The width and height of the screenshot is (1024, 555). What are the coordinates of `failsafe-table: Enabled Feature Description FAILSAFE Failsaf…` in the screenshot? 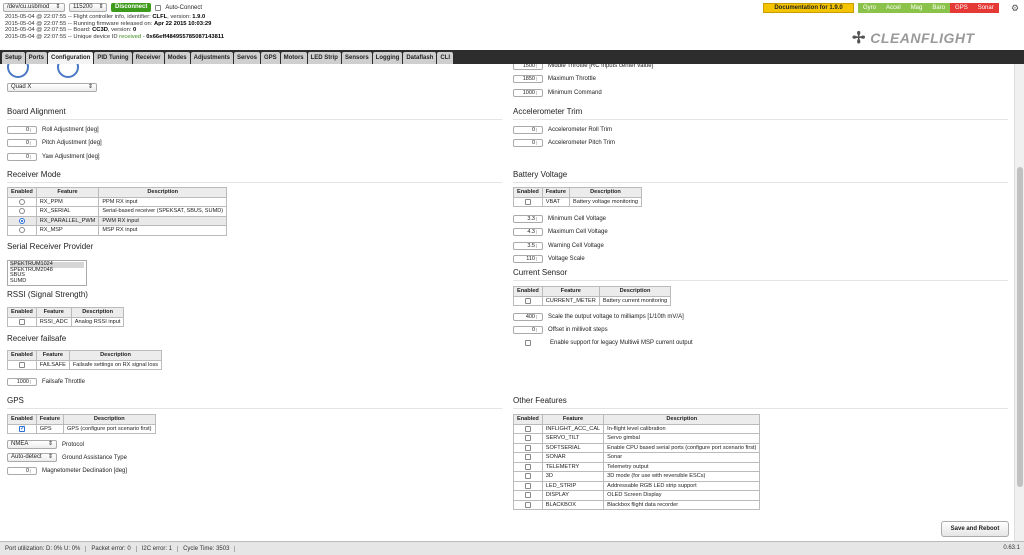 It's located at (85, 360).